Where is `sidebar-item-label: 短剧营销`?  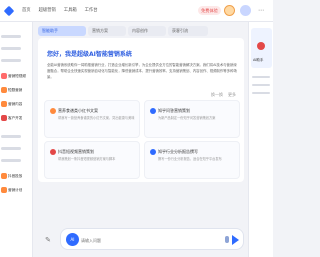 sidebar-item-label: 短剧营销 is located at coordinates (15, 89).